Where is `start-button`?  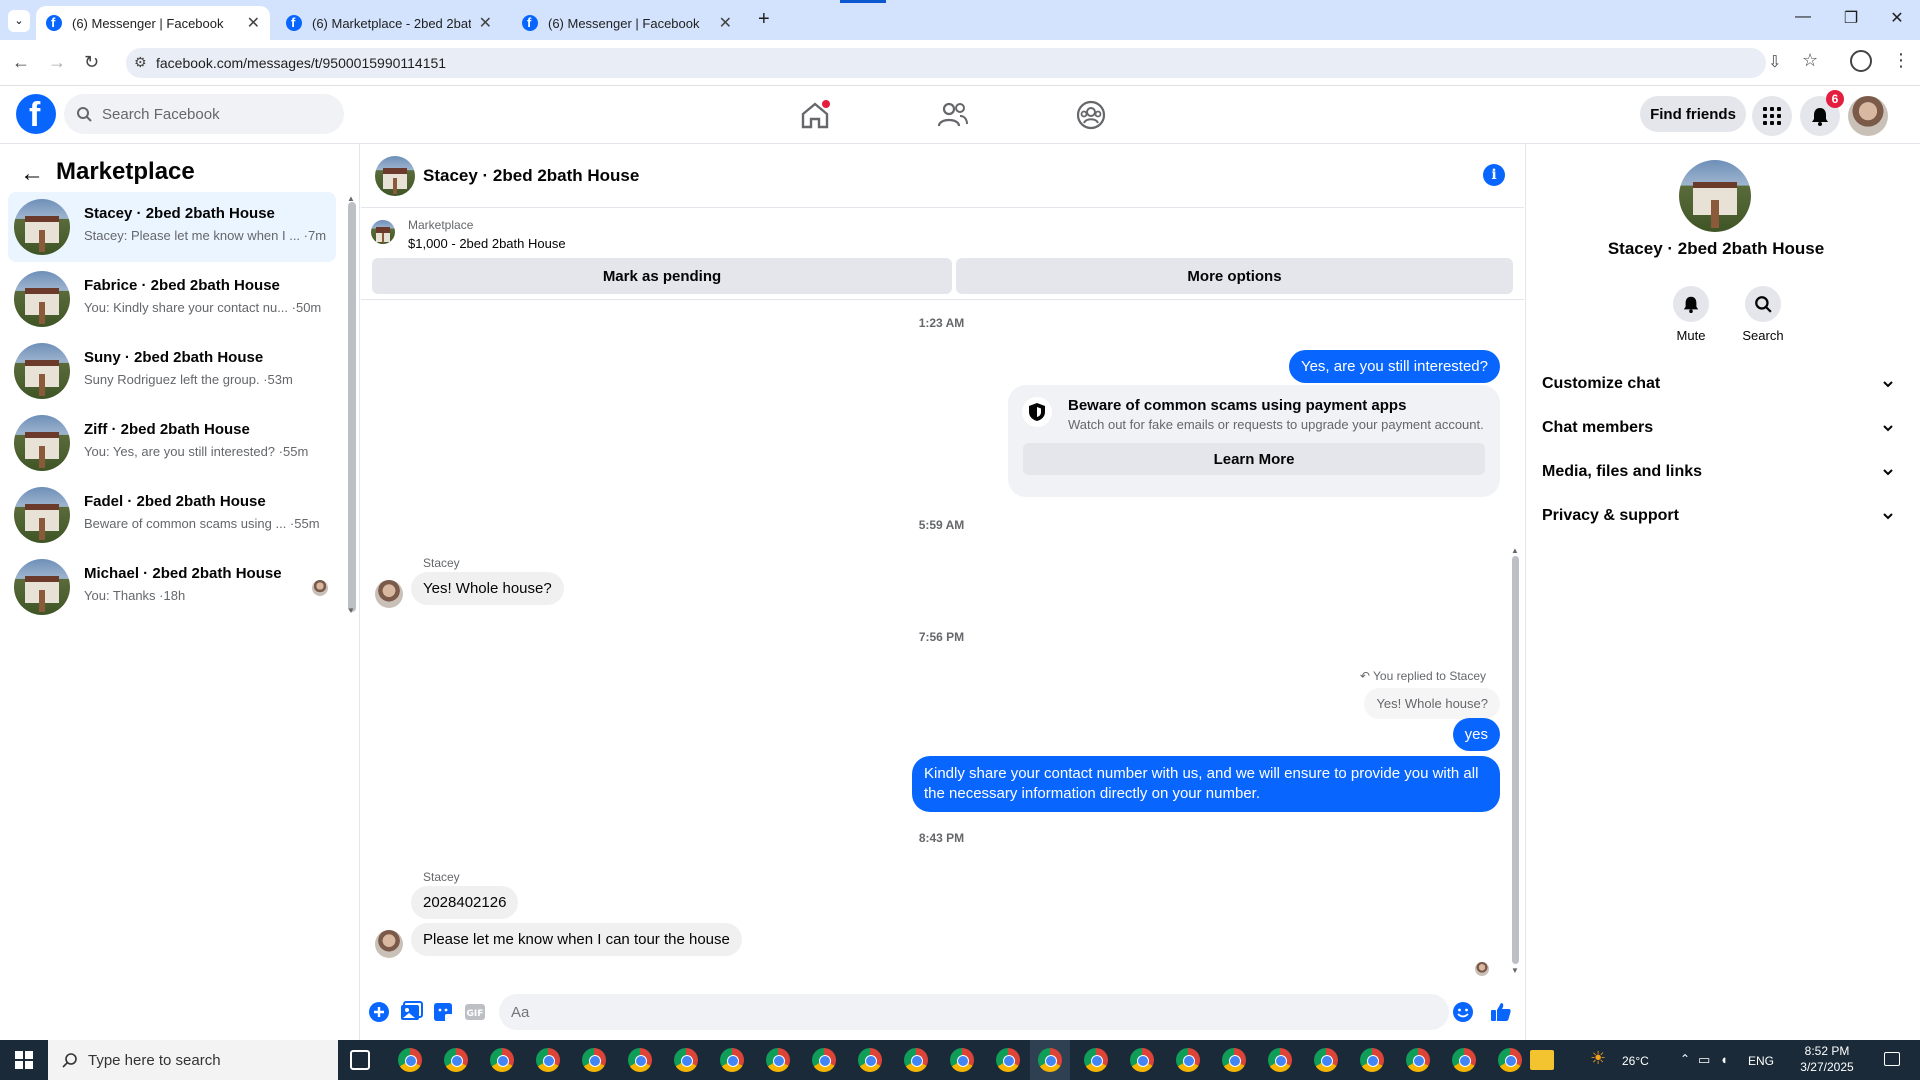
start-button is located at coordinates (24, 1060).